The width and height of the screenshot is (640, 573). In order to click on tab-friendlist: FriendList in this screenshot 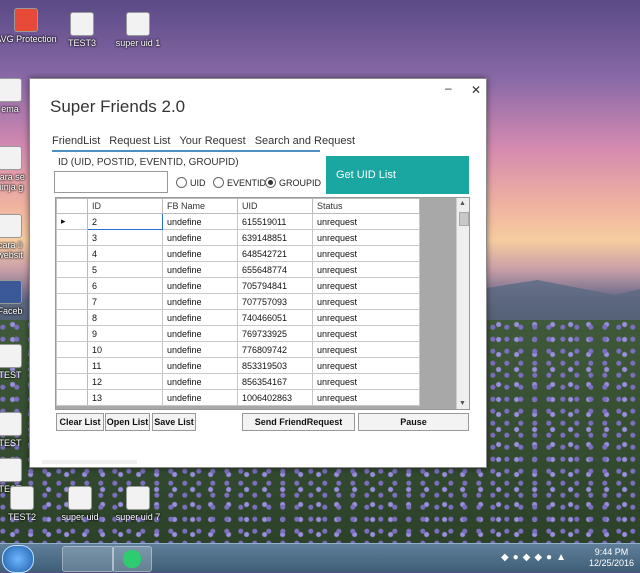, I will do `click(76, 141)`.